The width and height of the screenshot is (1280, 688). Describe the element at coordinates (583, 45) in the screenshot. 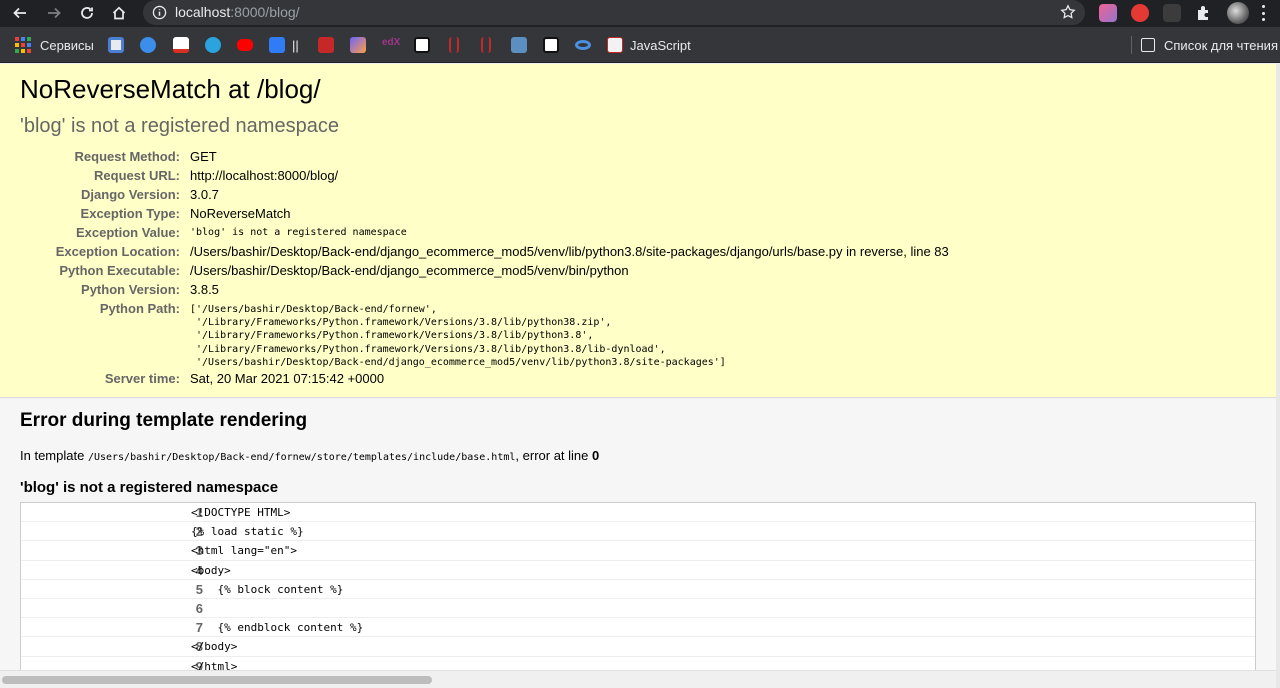

I see `infinity-icon` at that location.